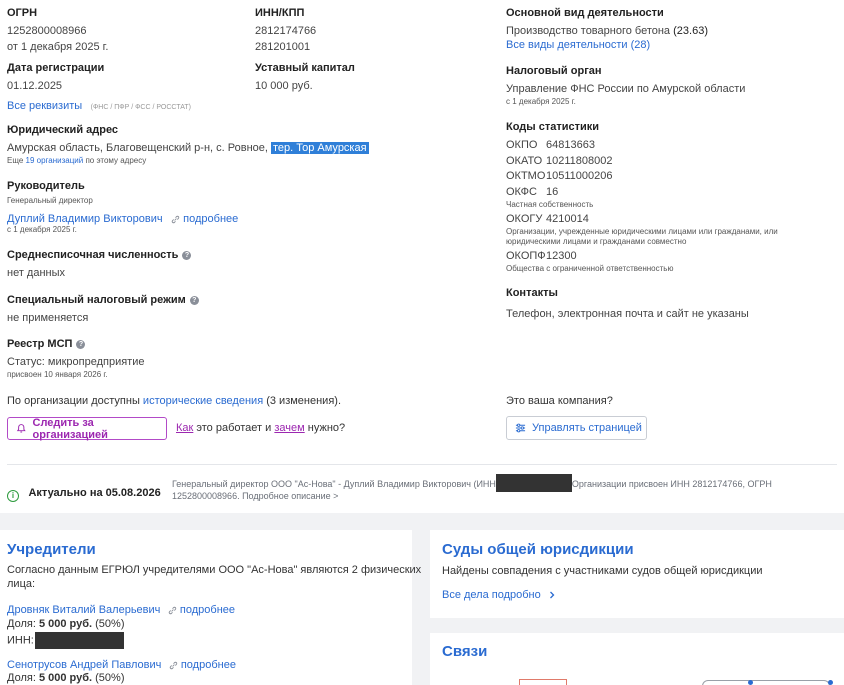  What do you see at coordinates (590, 268) in the screenshot?
I see `okopf-note: Общества с ограниченной ответственностью` at bounding box center [590, 268].